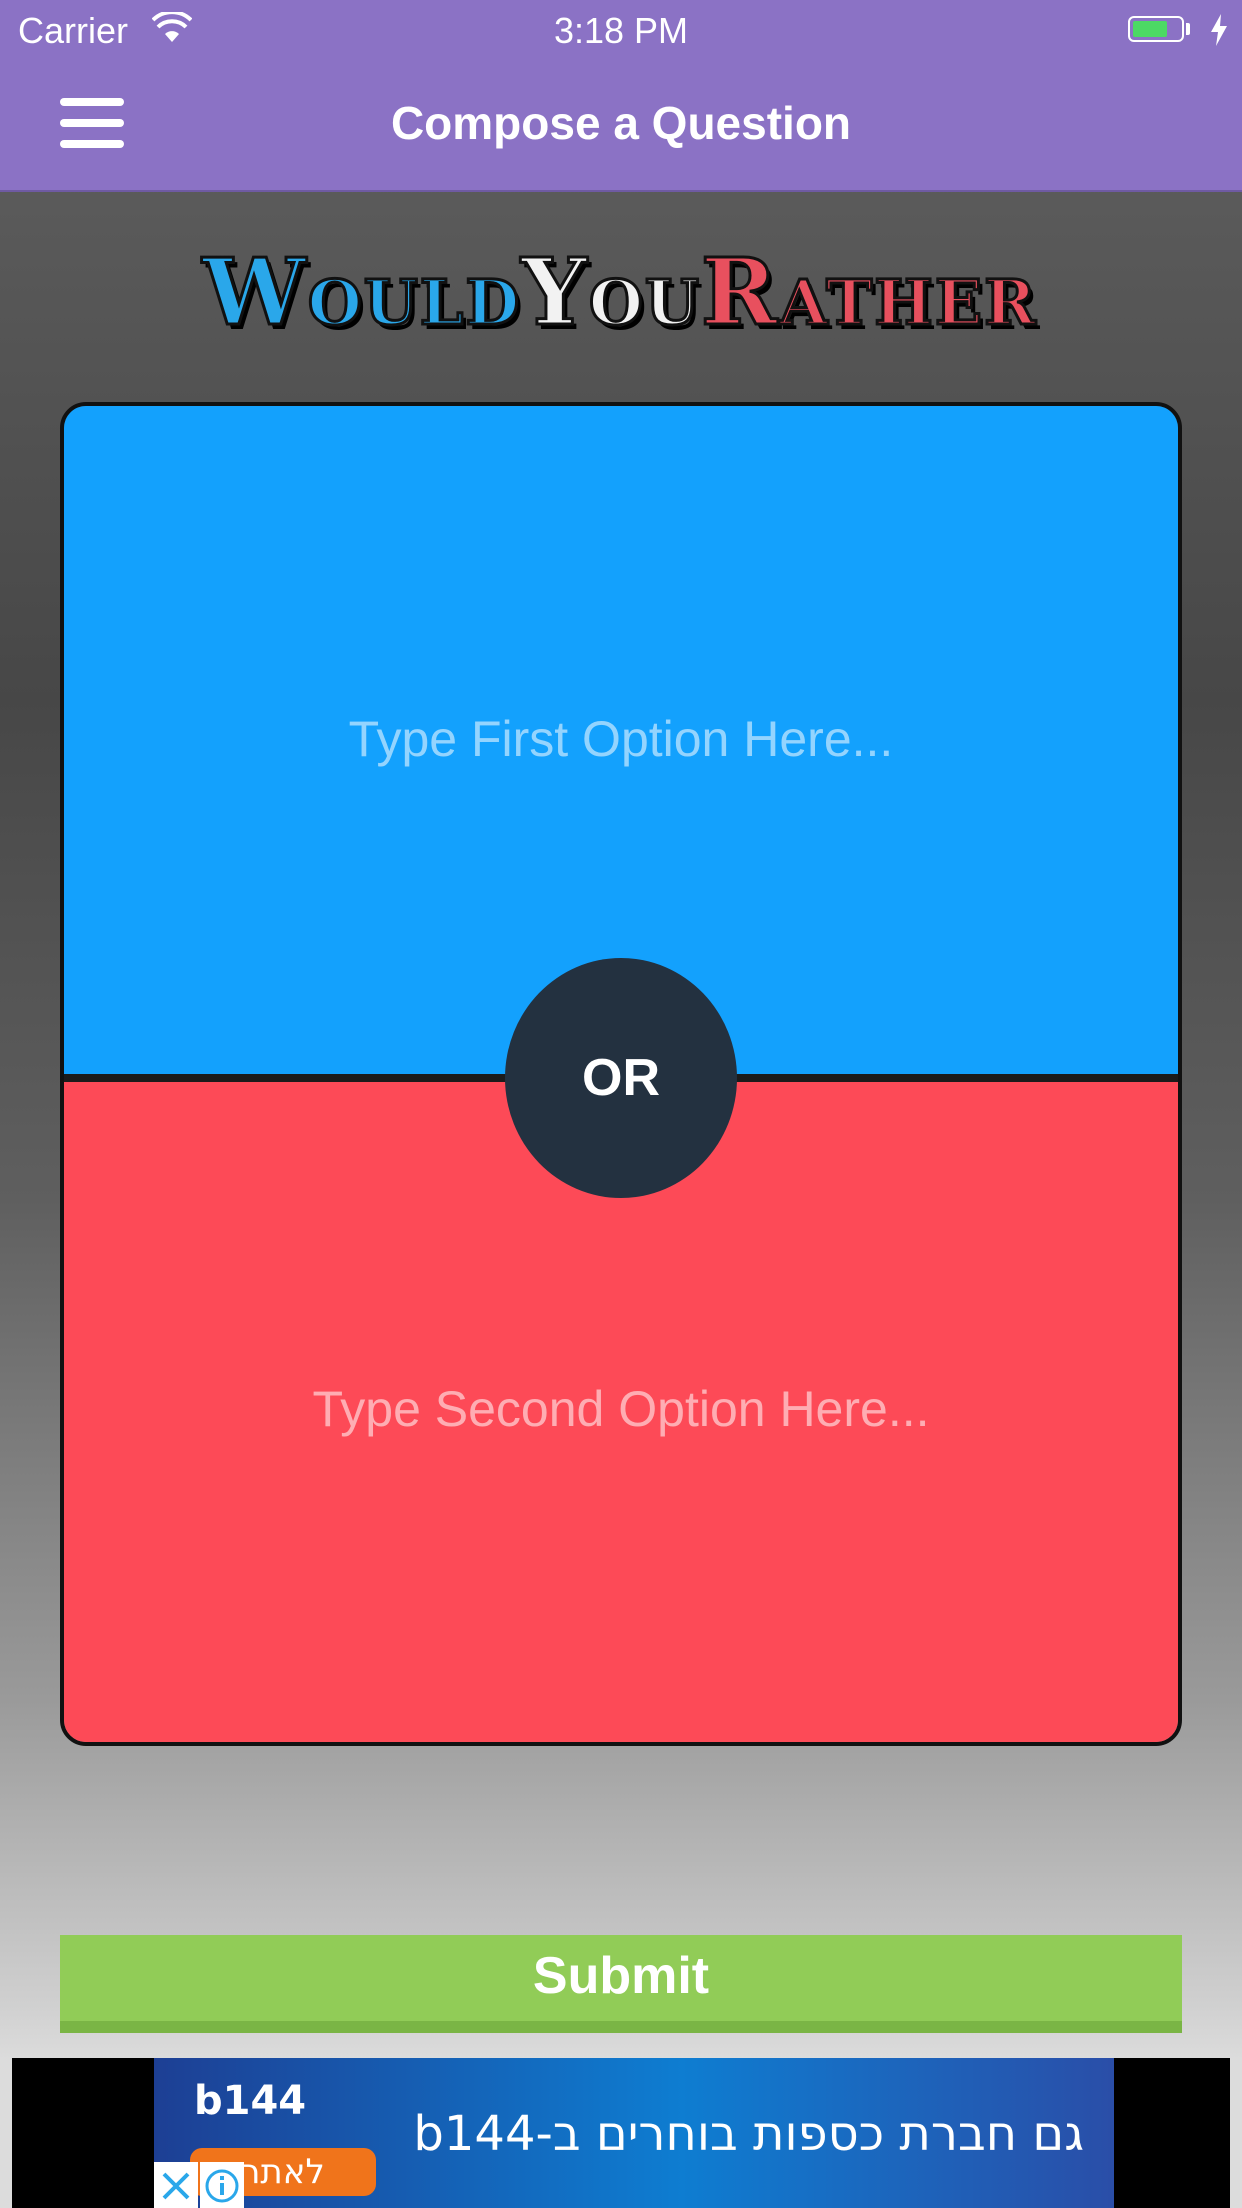 The width and height of the screenshot is (1242, 2208). Describe the element at coordinates (1156, 29) in the screenshot. I see `battery-icon` at that location.